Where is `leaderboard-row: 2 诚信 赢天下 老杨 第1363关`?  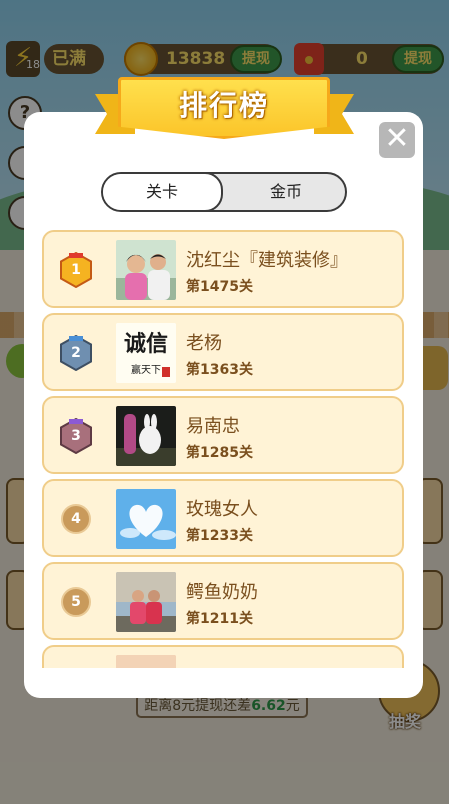 leaderboard-row: 2 诚信 赢天下 老杨 第1363关 is located at coordinates (223, 352).